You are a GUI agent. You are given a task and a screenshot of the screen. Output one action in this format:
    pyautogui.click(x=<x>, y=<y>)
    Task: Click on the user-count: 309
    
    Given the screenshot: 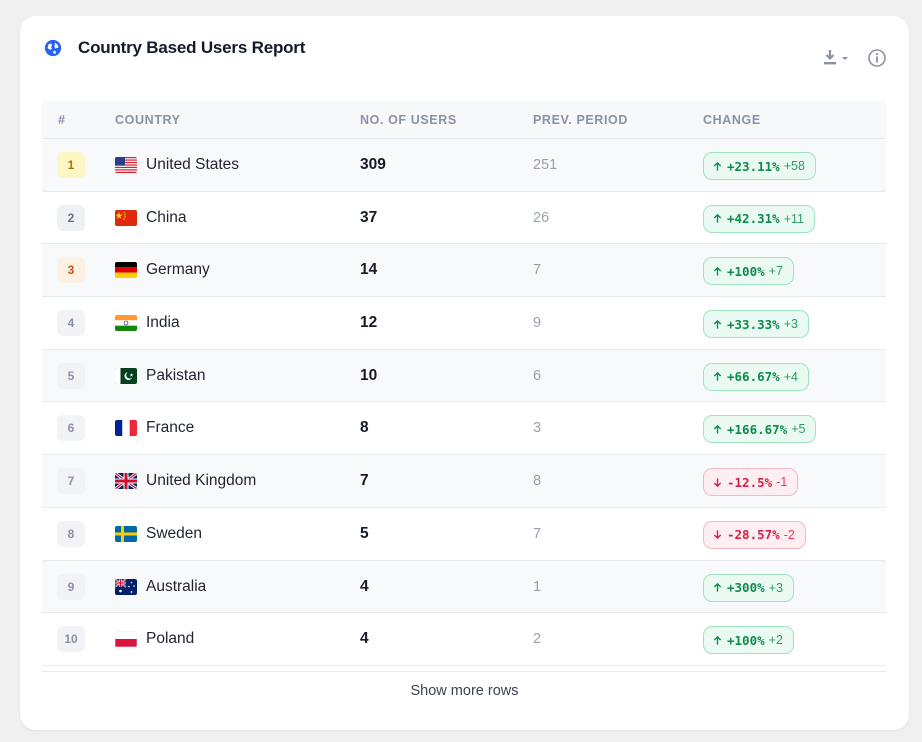 What is the action you would take?
    pyautogui.click(x=373, y=164)
    